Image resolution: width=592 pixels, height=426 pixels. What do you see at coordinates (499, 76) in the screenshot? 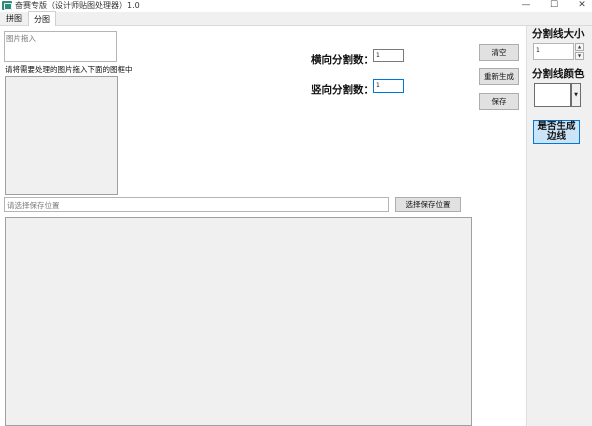
I see `regenerate-button: 重新生成` at bounding box center [499, 76].